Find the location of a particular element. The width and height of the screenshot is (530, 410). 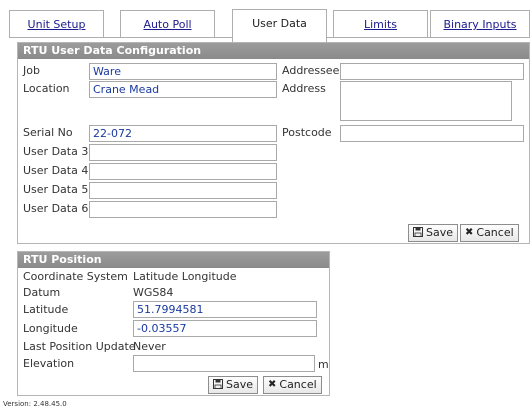

user-data-4-label: User Data 4 is located at coordinates (56, 170).